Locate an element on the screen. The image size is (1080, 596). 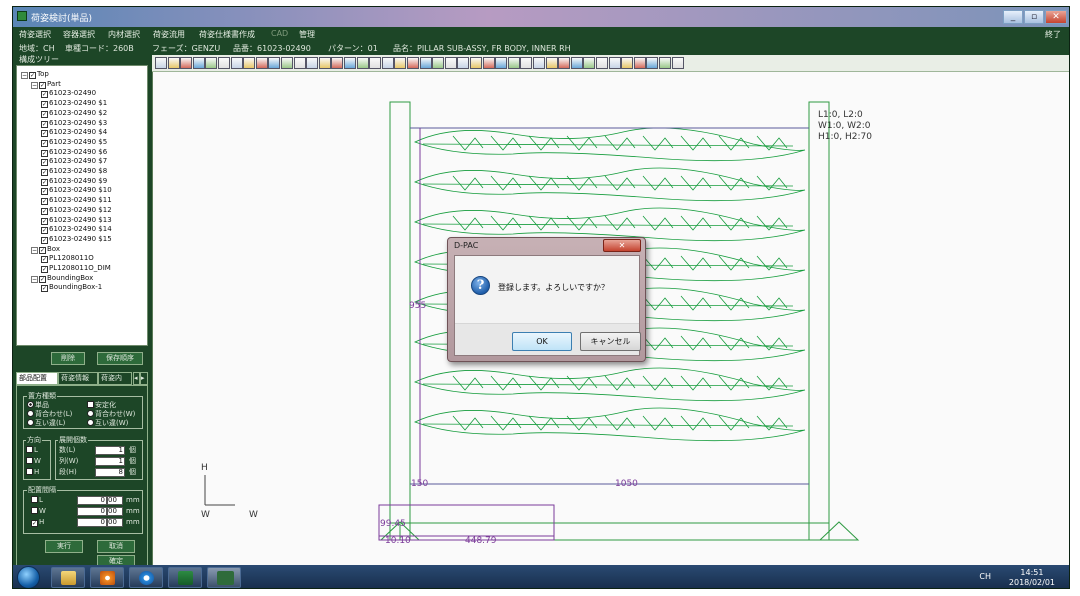
taskbar-app-internet-explorer is located at coordinates (146, 577).